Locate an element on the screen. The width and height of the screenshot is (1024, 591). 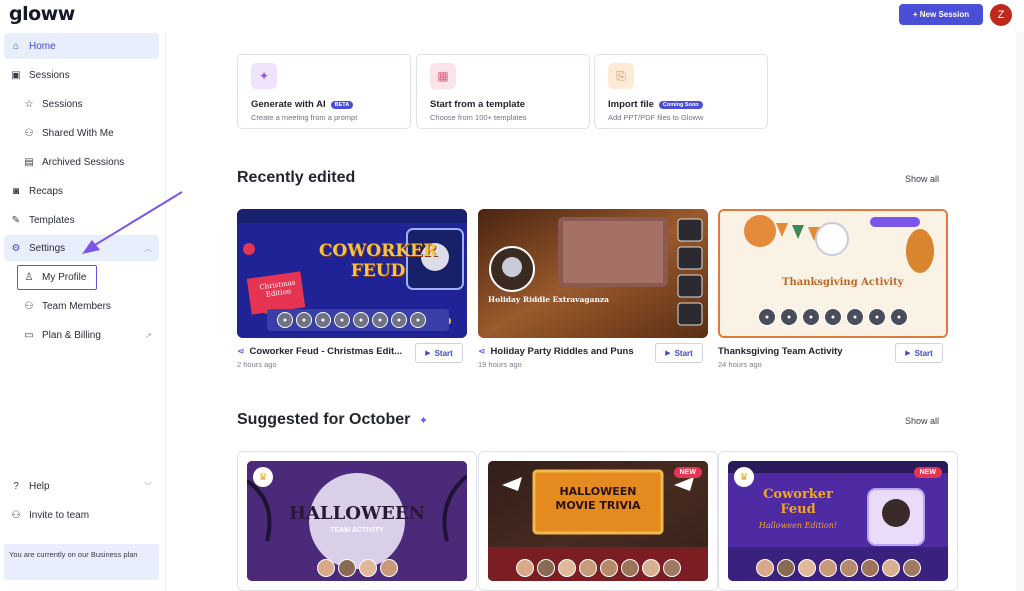
thumb-title: Coworker Feud is located at coordinates (798, 502).